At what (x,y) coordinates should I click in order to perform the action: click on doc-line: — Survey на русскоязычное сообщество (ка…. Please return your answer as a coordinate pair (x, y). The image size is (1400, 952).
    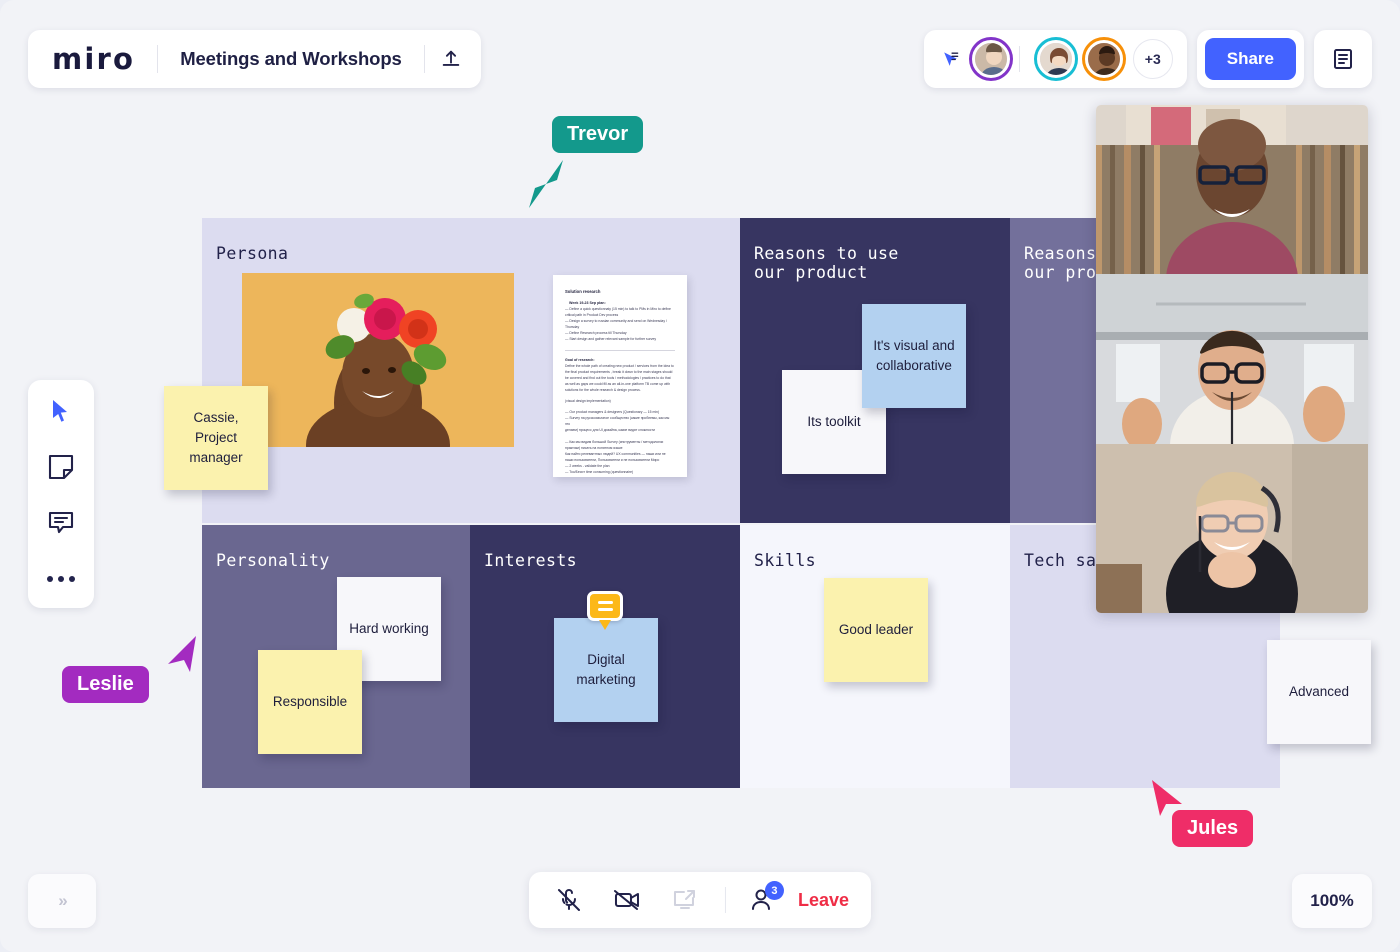
    Looking at the image, I should click on (617, 421).